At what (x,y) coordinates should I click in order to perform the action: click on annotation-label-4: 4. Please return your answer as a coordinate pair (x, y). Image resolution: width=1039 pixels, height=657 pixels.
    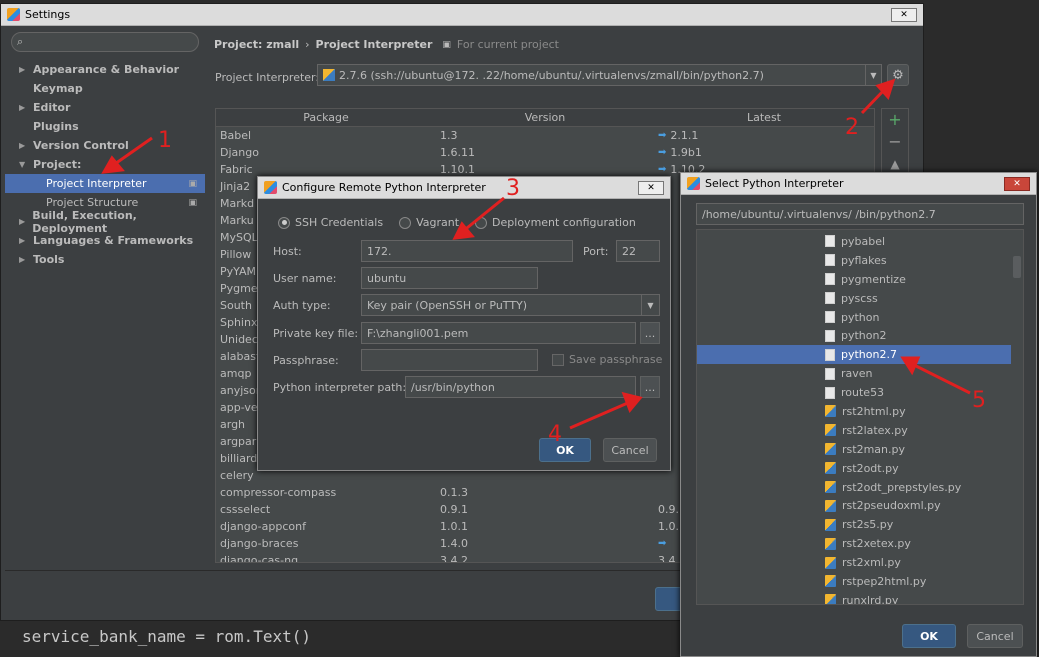
    Looking at the image, I should click on (555, 434).